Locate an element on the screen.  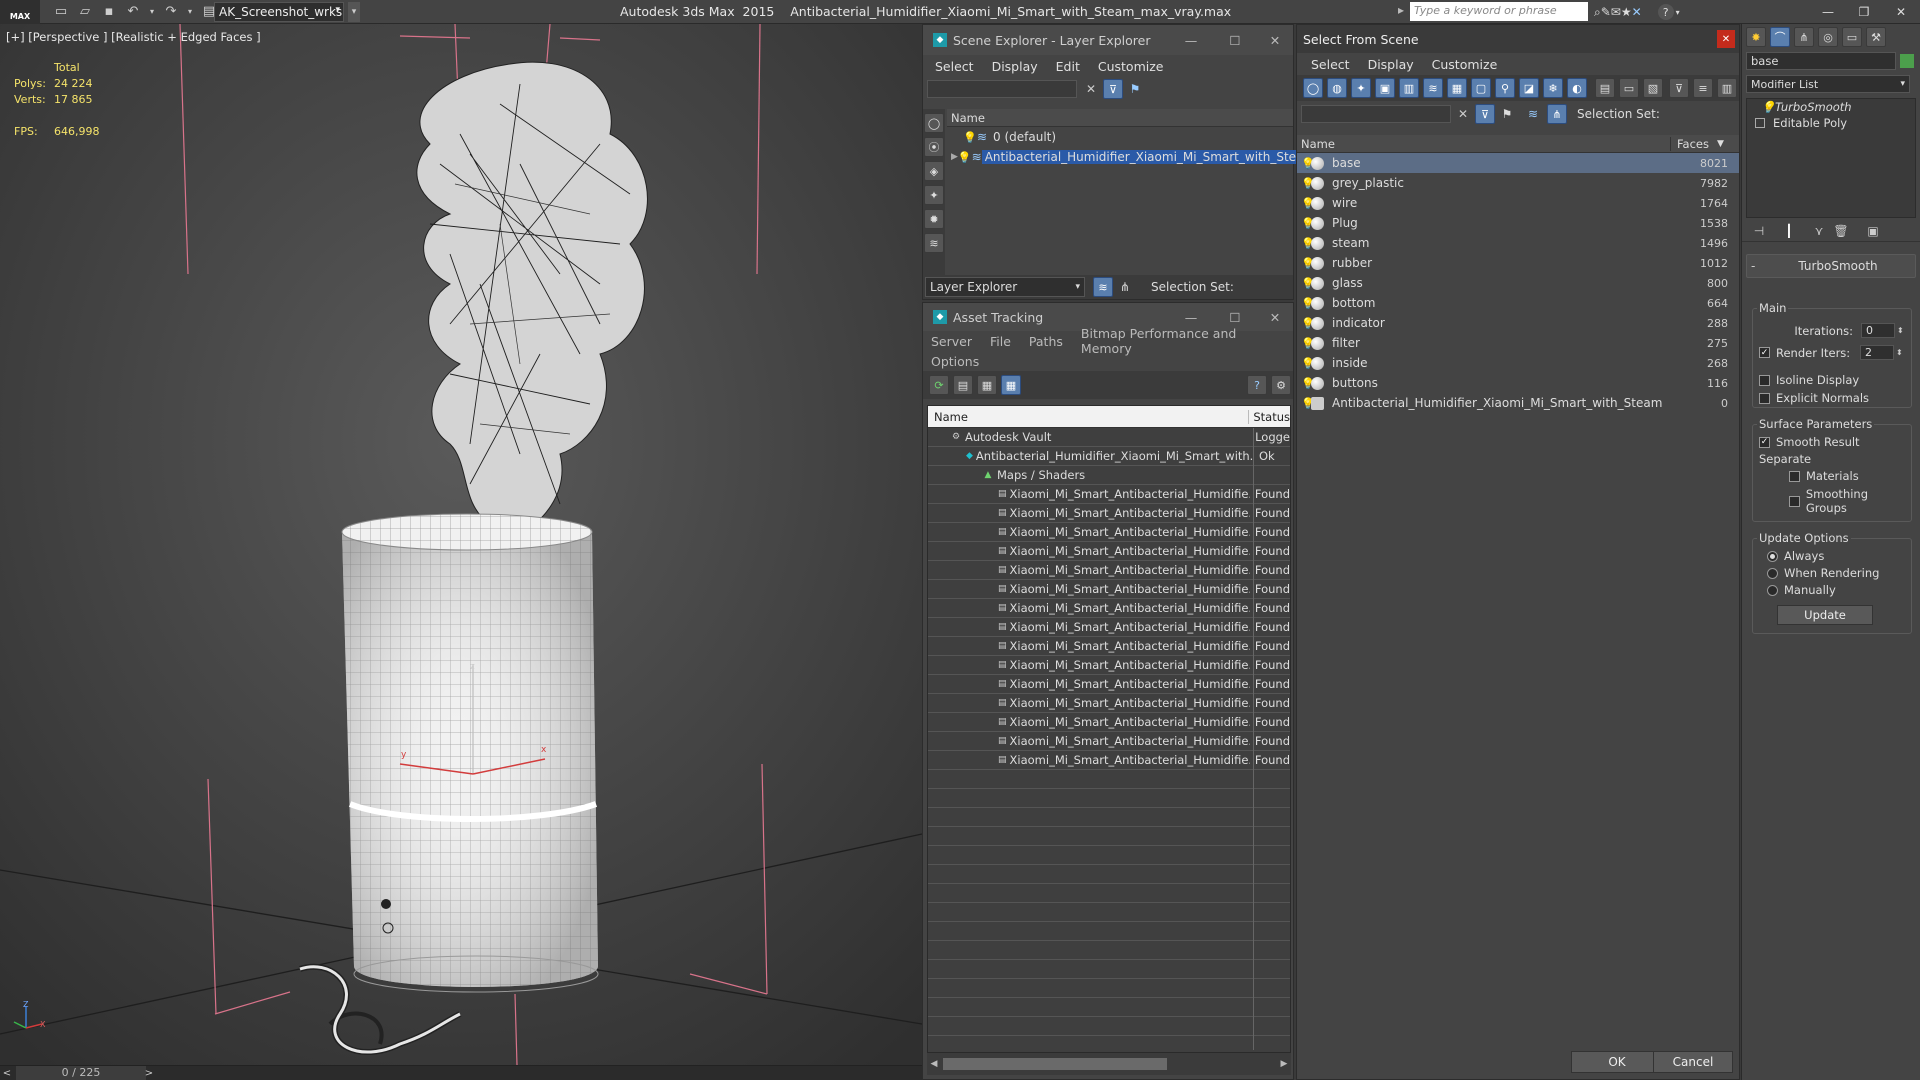
display-groups-icon: ▦ is located at coordinates (1457, 88).